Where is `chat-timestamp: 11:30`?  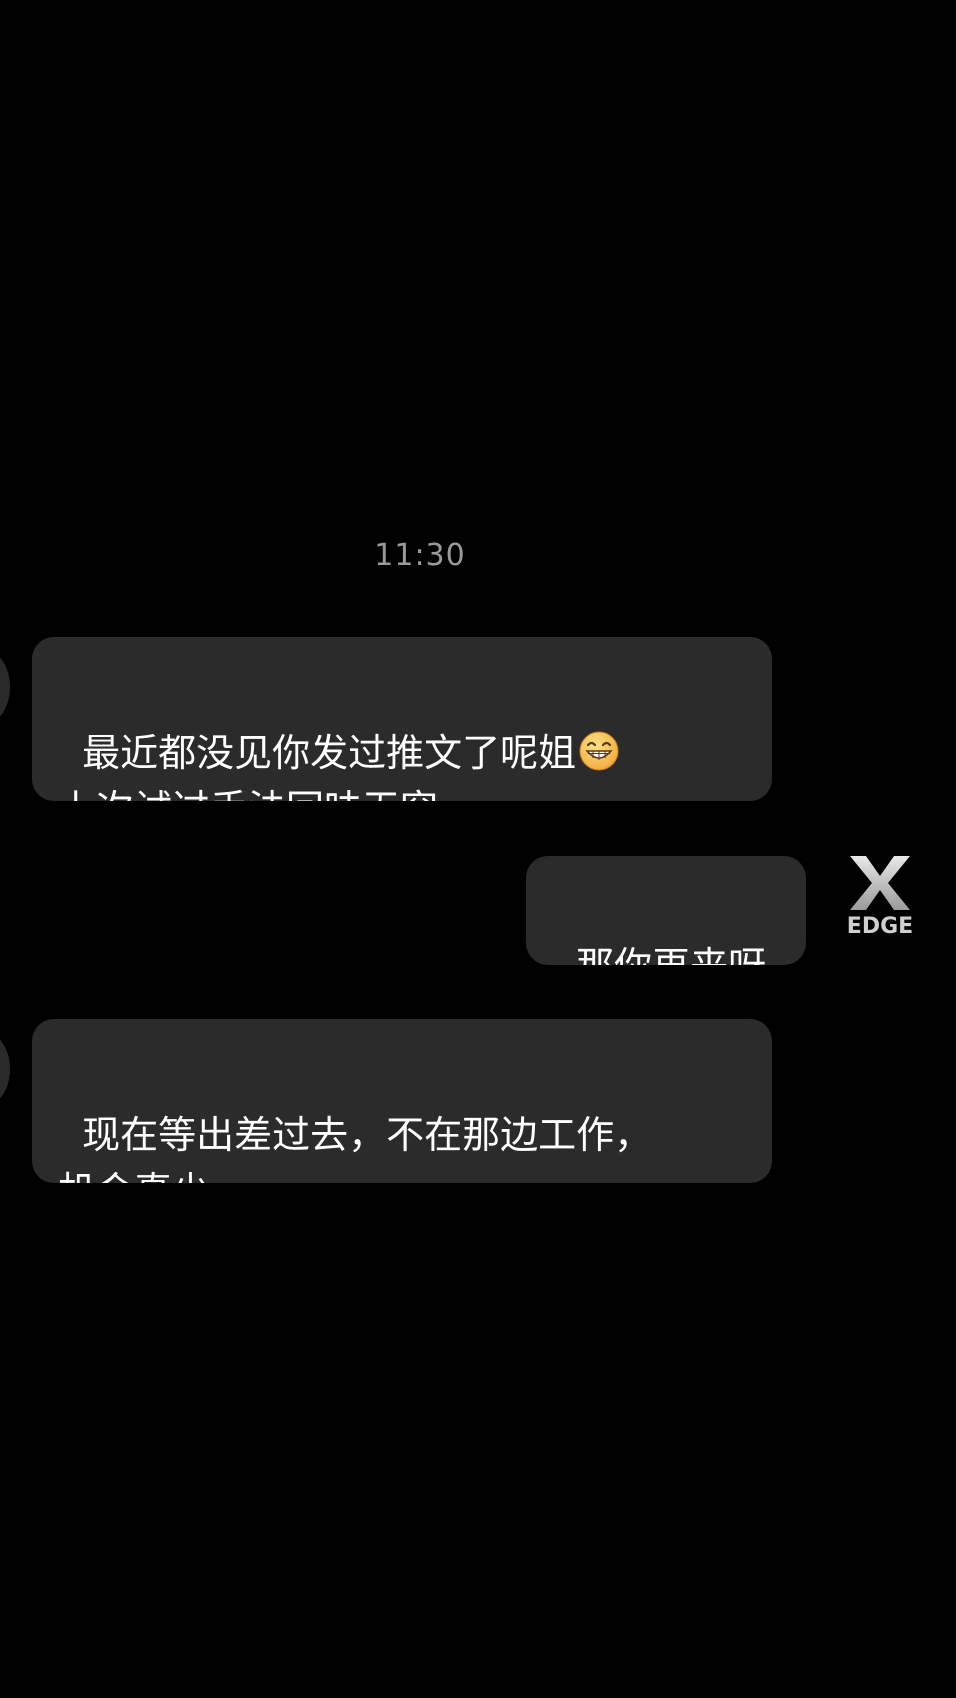
chat-timestamp: 11:30 is located at coordinates (420, 555).